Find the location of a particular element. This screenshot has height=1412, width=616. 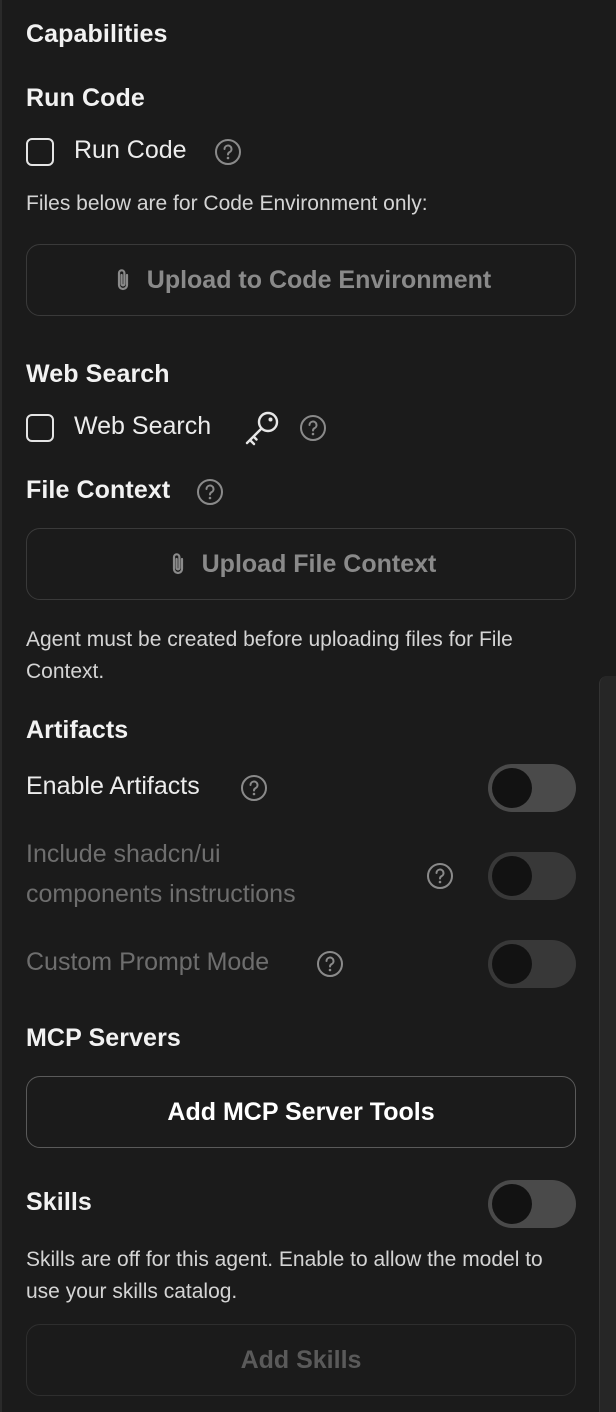

run-code-heading: Run Code is located at coordinates (85, 98).